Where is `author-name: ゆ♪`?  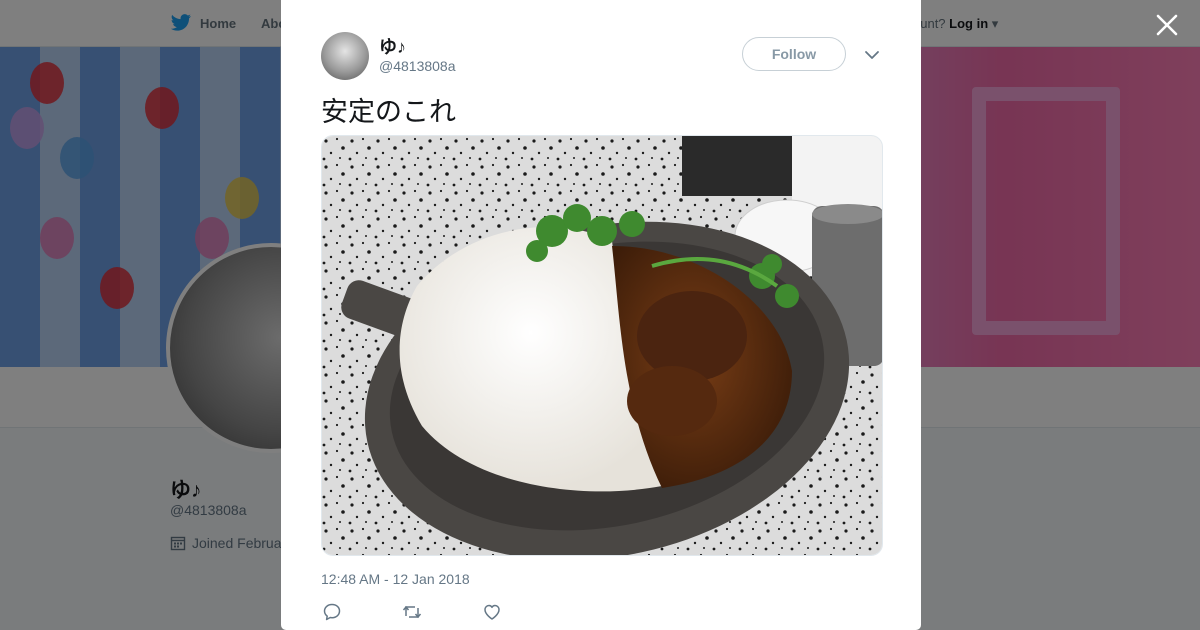
author-name: ゆ♪ is located at coordinates (392, 46).